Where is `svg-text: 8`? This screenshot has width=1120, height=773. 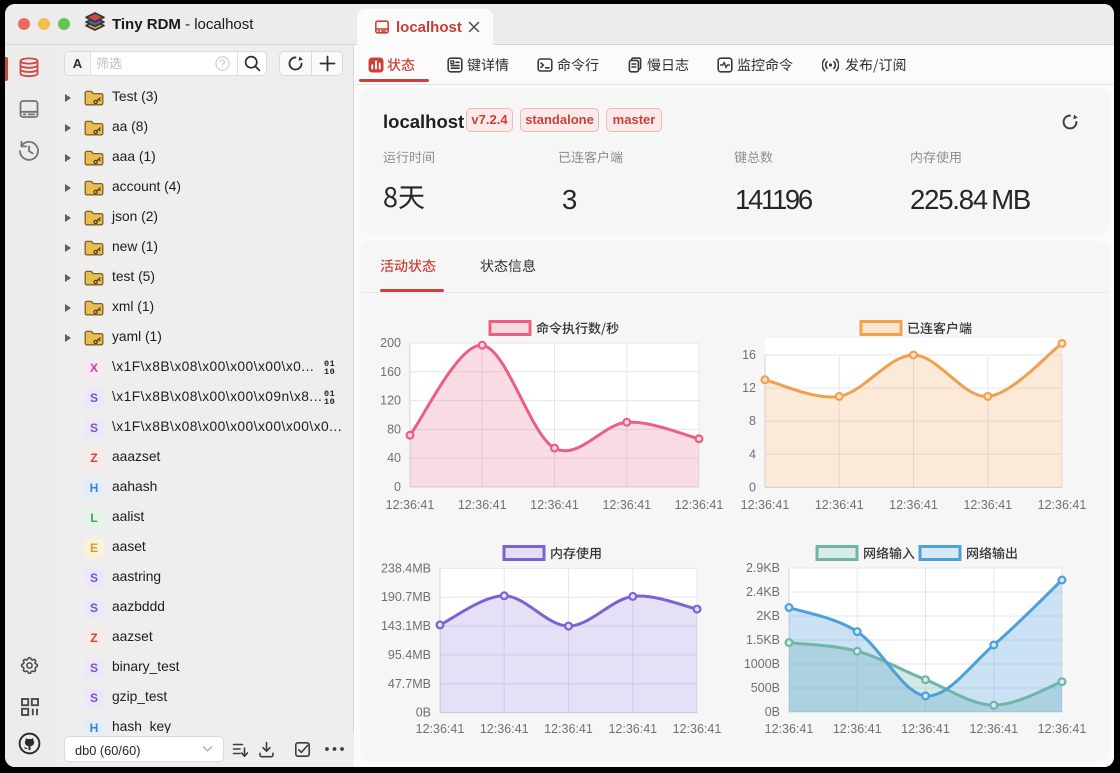 svg-text: 8 is located at coordinates (752, 421).